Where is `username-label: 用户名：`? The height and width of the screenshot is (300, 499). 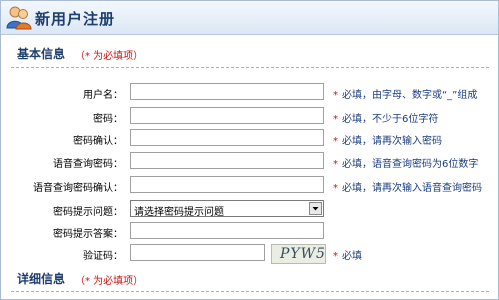 username-label: 用户名： is located at coordinates (103, 95).